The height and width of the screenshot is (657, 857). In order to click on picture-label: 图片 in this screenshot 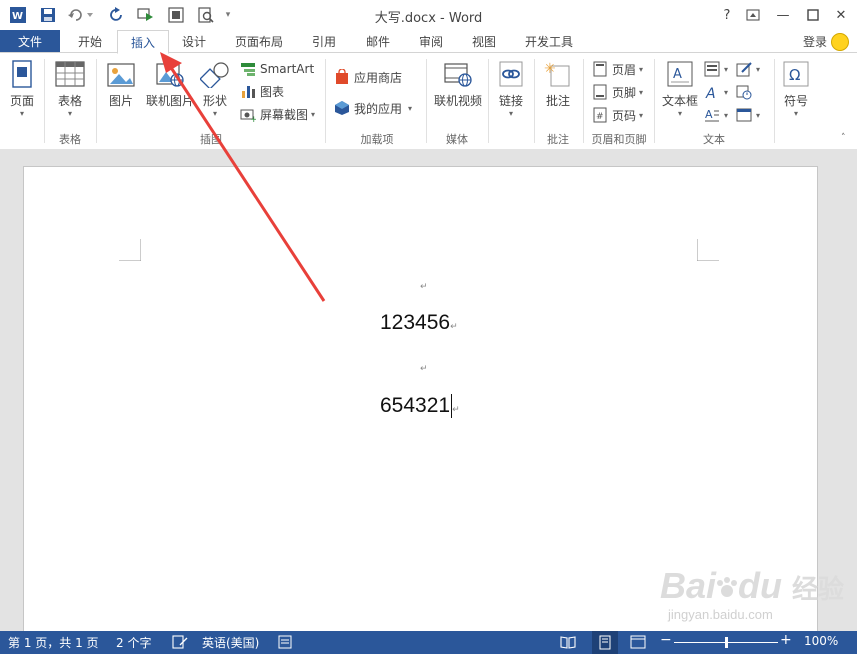, I will do `click(120, 101)`.